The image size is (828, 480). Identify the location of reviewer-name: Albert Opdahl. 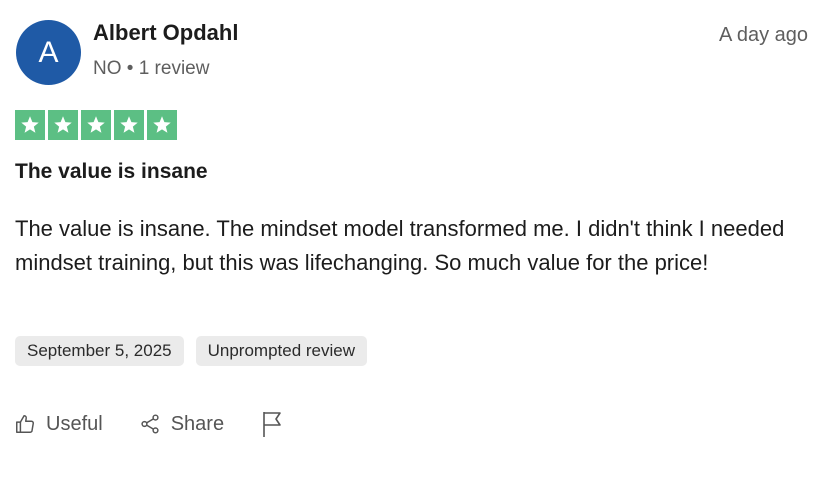
(165, 33).